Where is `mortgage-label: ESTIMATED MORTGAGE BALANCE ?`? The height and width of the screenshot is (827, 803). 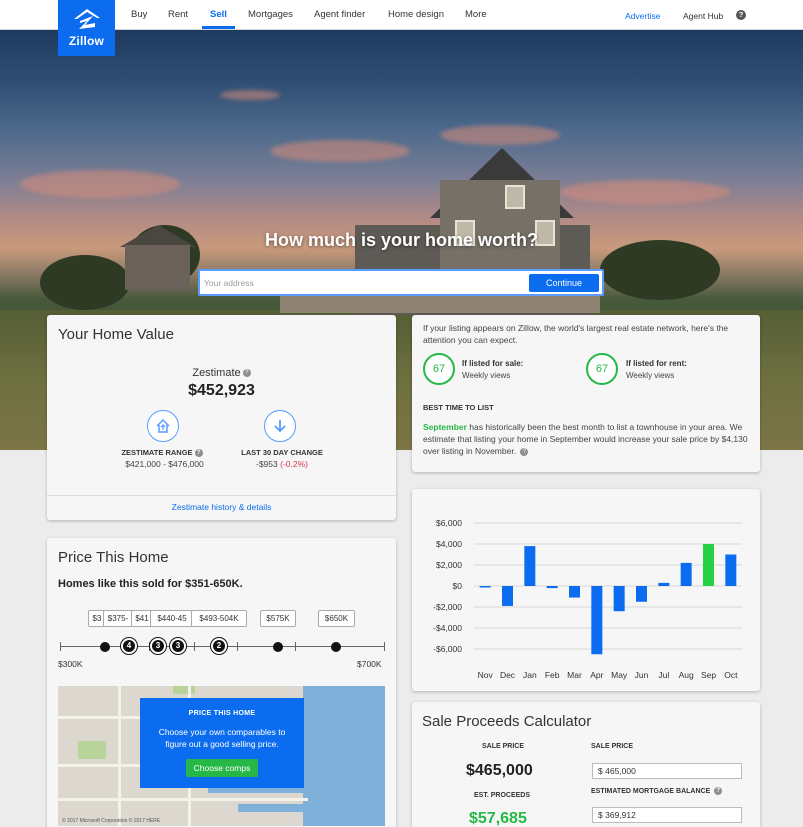
mortgage-label: ESTIMATED MORTGAGE BALANCE ? is located at coordinates (657, 791).